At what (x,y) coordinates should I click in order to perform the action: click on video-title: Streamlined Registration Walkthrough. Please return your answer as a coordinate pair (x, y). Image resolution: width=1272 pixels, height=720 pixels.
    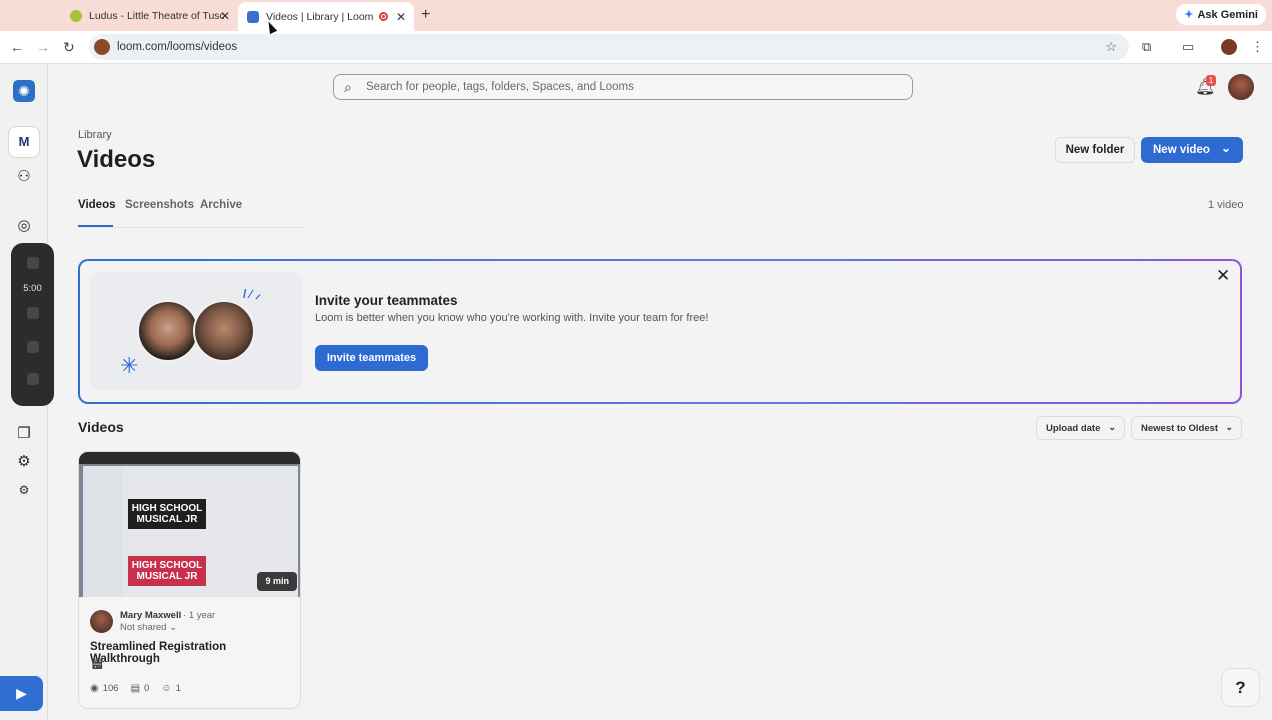
    Looking at the image, I should click on (192, 653).